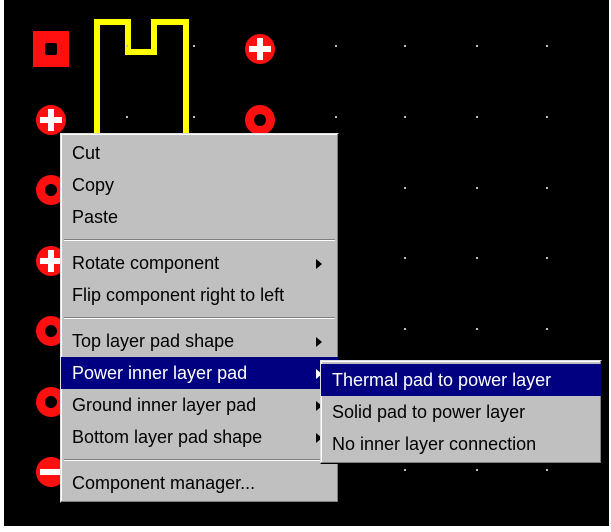 The width and height of the screenshot is (611, 532). I want to click on menu-item-label: Bottom layer pad shape, so click(167, 437).